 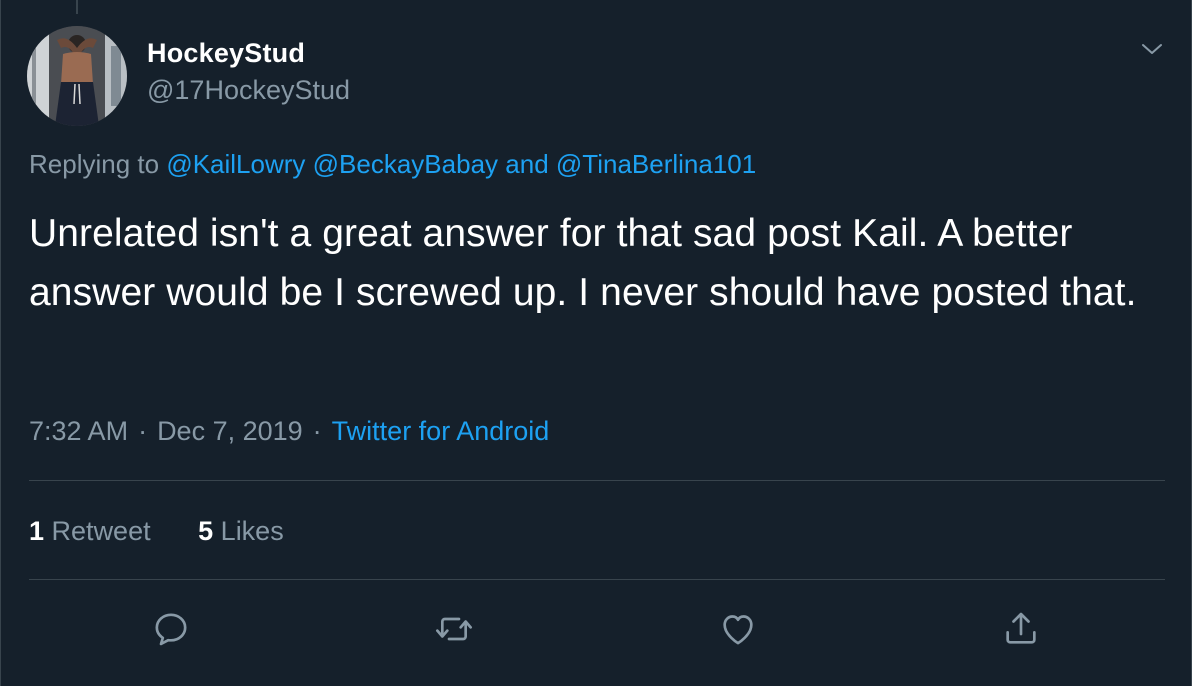 I want to click on likes-stat: 5 Likes, so click(x=241, y=531).